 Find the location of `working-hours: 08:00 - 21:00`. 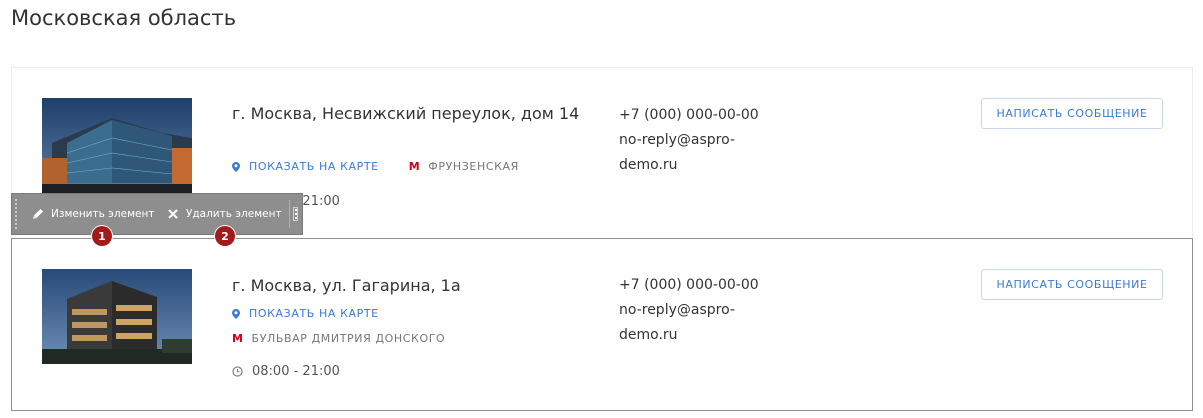

working-hours: 08:00 - 21:00 is located at coordinates (286, 371).